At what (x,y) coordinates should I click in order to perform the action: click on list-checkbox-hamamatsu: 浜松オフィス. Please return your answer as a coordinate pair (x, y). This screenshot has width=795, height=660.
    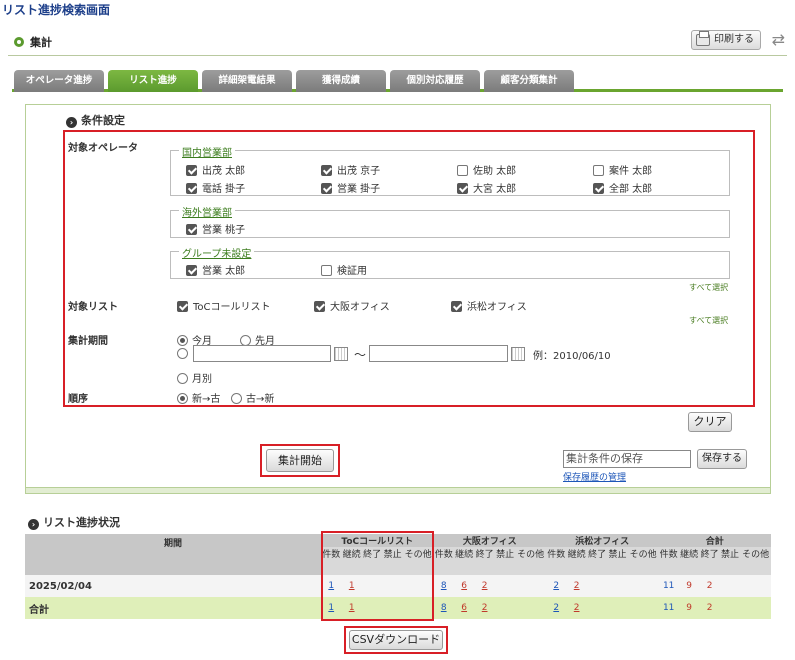
    Looking at the image, I should click on (489, 305).